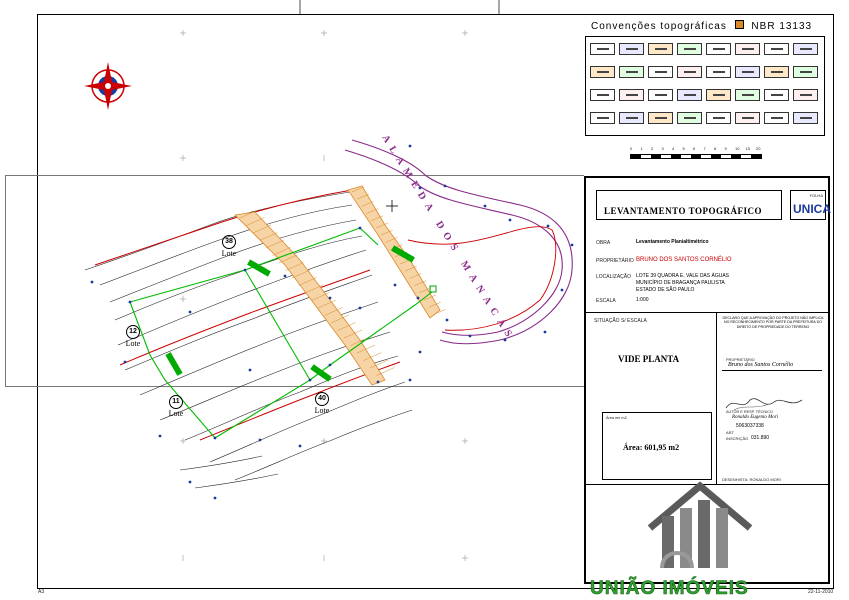 The width and height of the screenshot is (849, 600). Describe the element at coordinates (133, 332) in the screenshot. I see `lot-12-number: 12` at that location.